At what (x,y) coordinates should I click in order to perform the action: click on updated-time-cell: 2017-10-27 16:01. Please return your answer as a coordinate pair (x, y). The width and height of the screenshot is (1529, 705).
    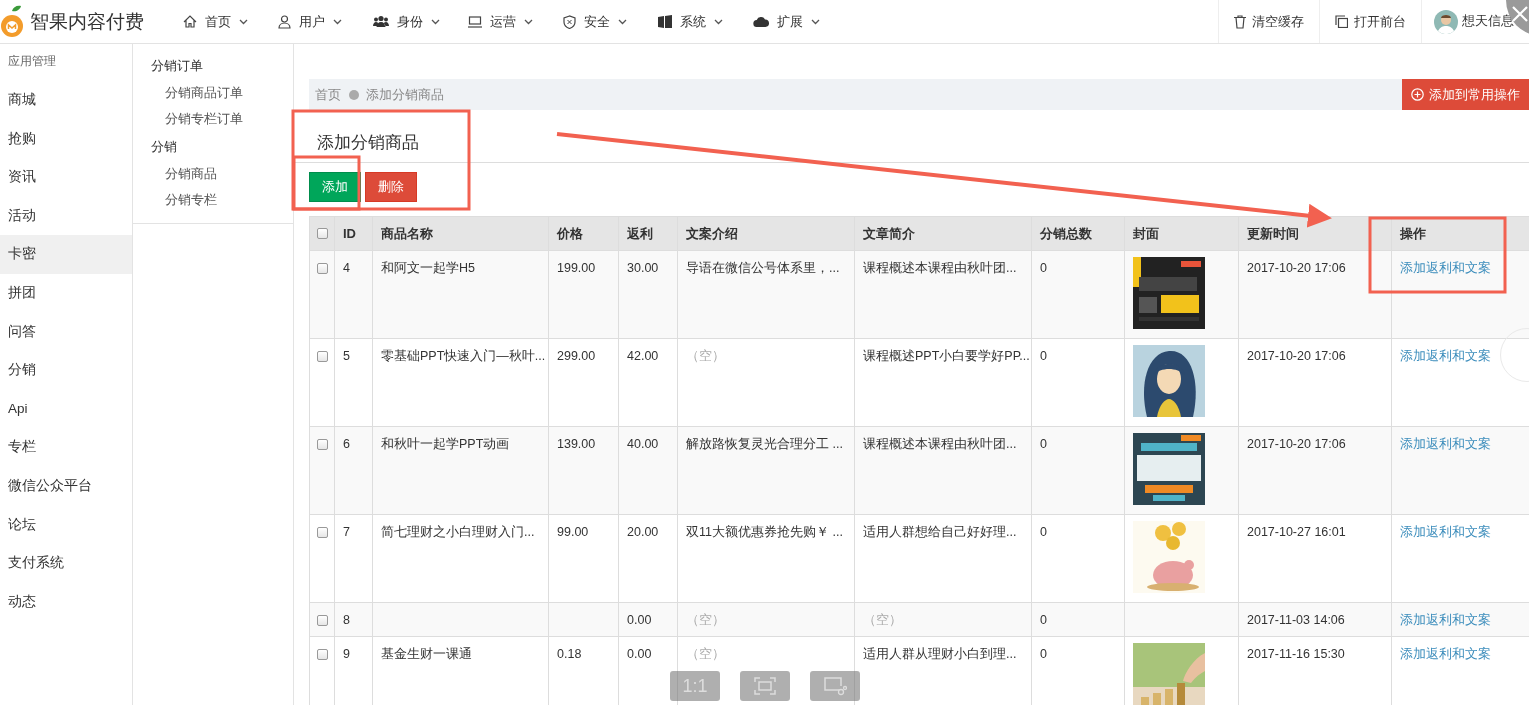
    Looking at the image, I should click on (1296, 532).